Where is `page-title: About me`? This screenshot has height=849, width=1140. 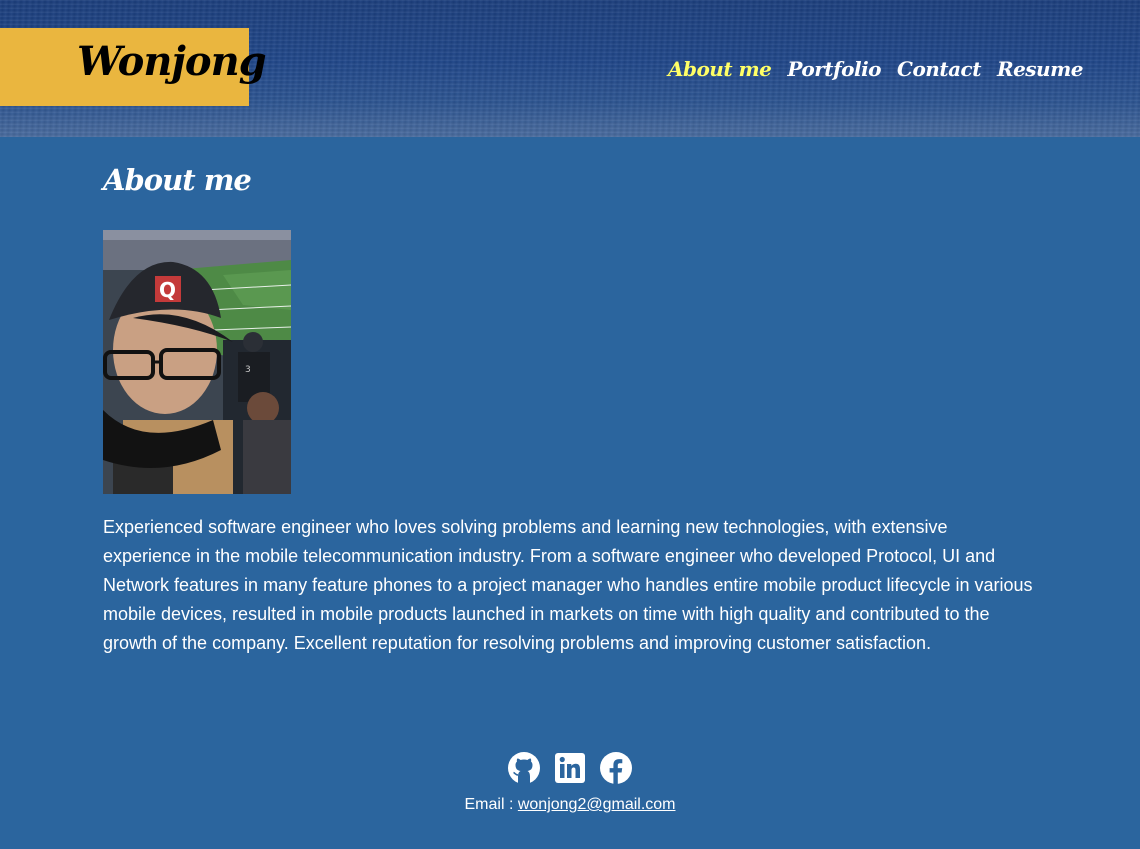
page-title: About me is located at coordinates (177, 180).